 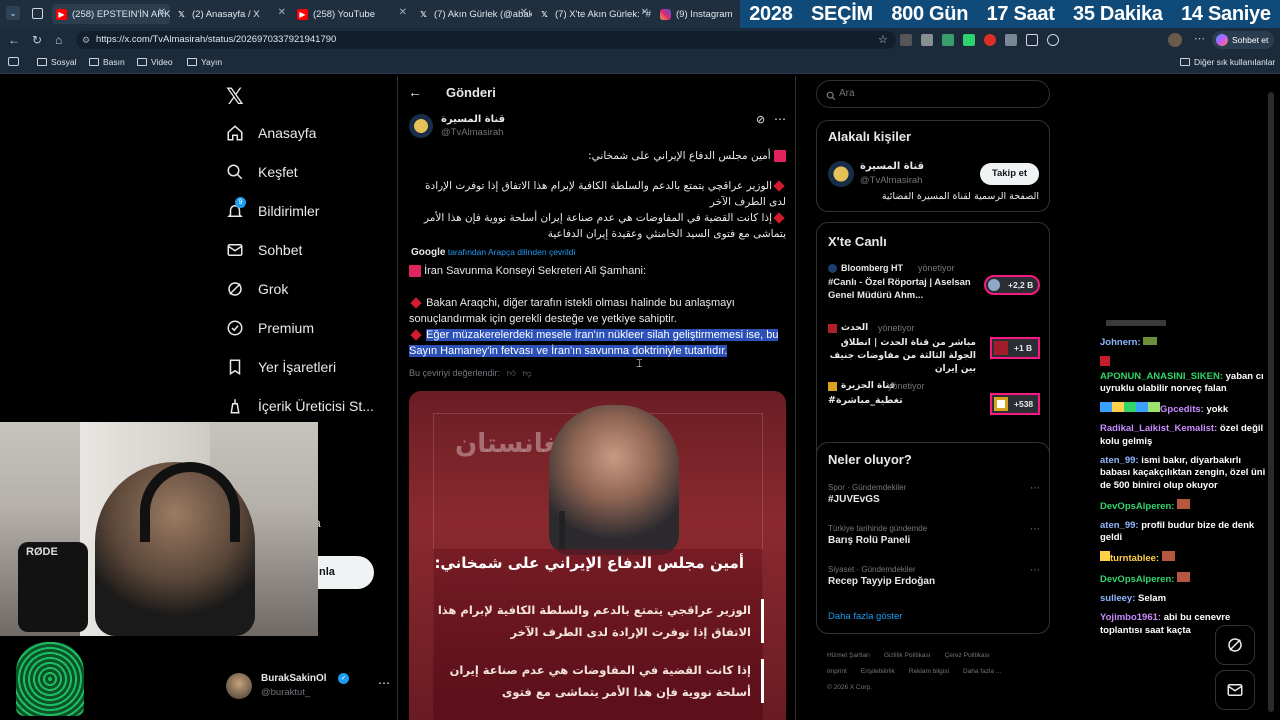 What do you see at coordinates (155, 62) in the screenshot?
I see `bookmark-folder: Video` at bounding box center [155, 62].